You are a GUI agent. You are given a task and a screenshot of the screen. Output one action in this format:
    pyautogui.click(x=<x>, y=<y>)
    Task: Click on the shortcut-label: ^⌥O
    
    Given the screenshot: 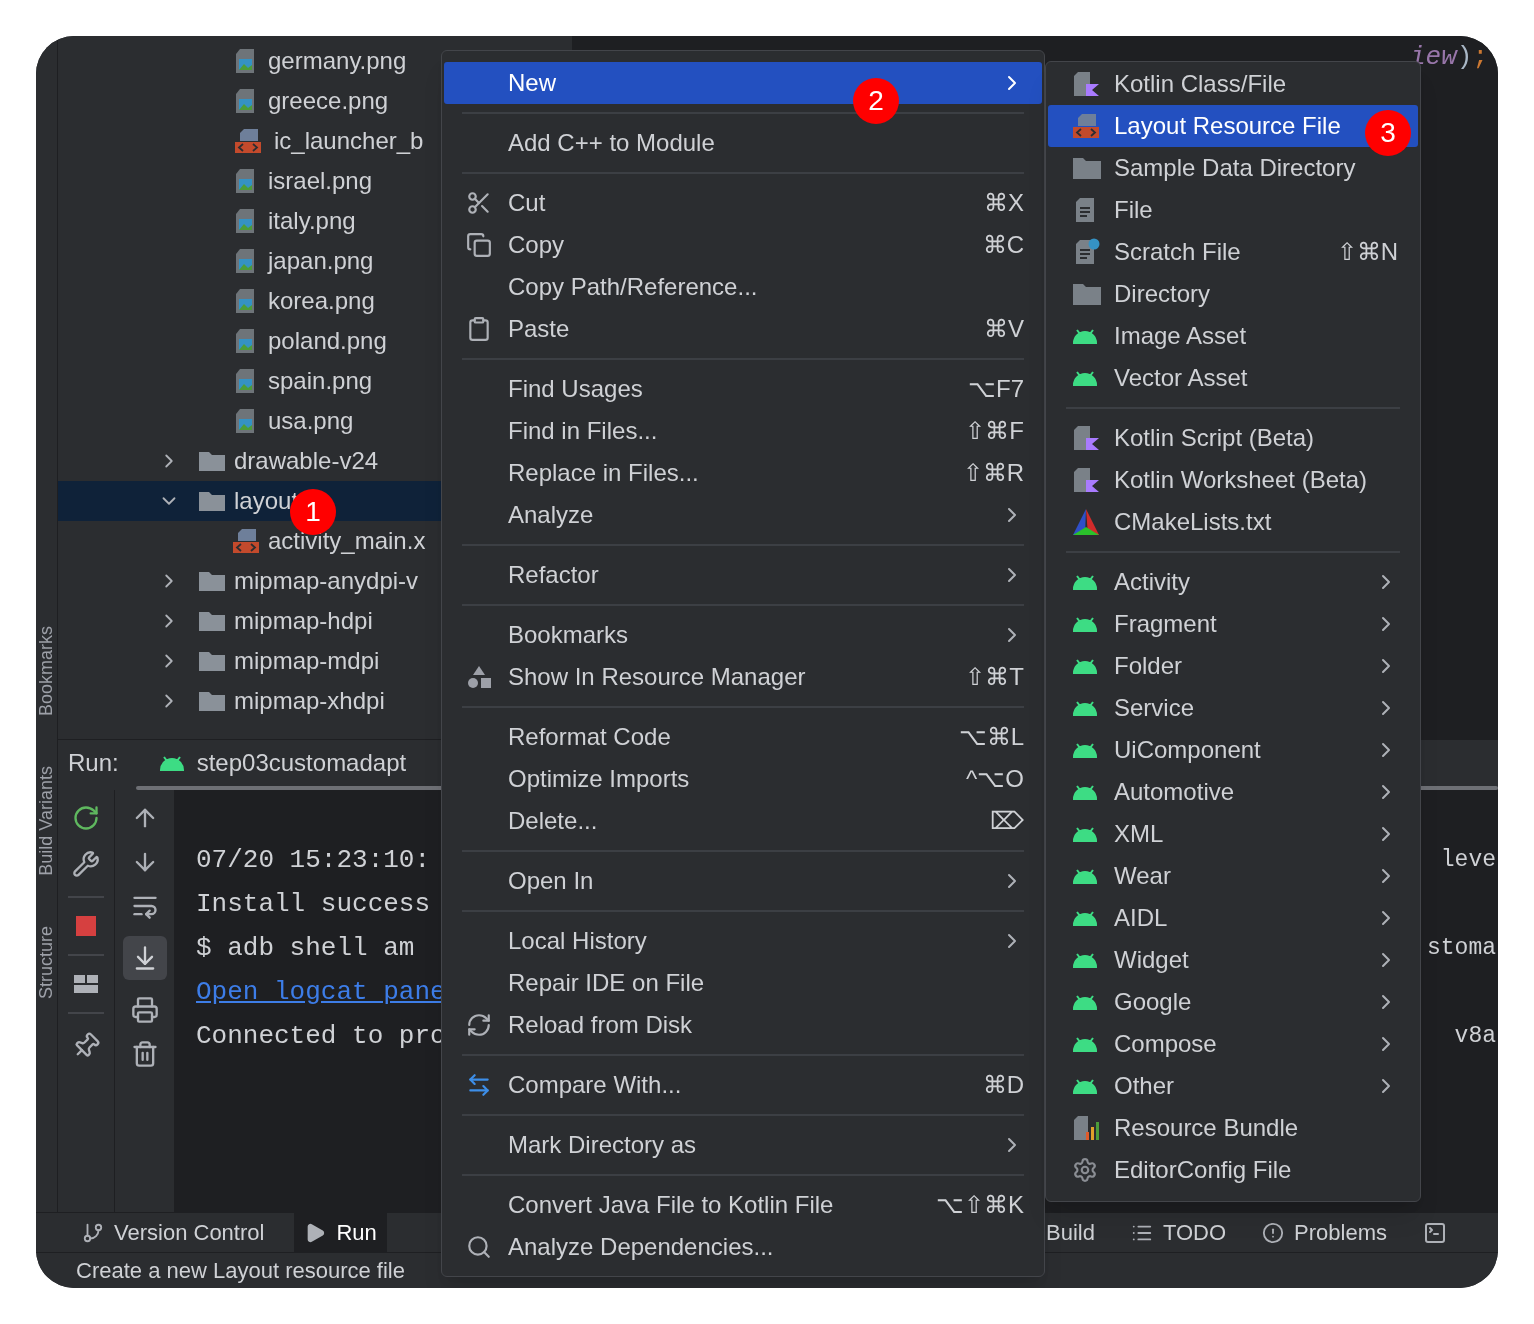 What is the action you would take?
    pyautogui.click(x=995, y=779)
    